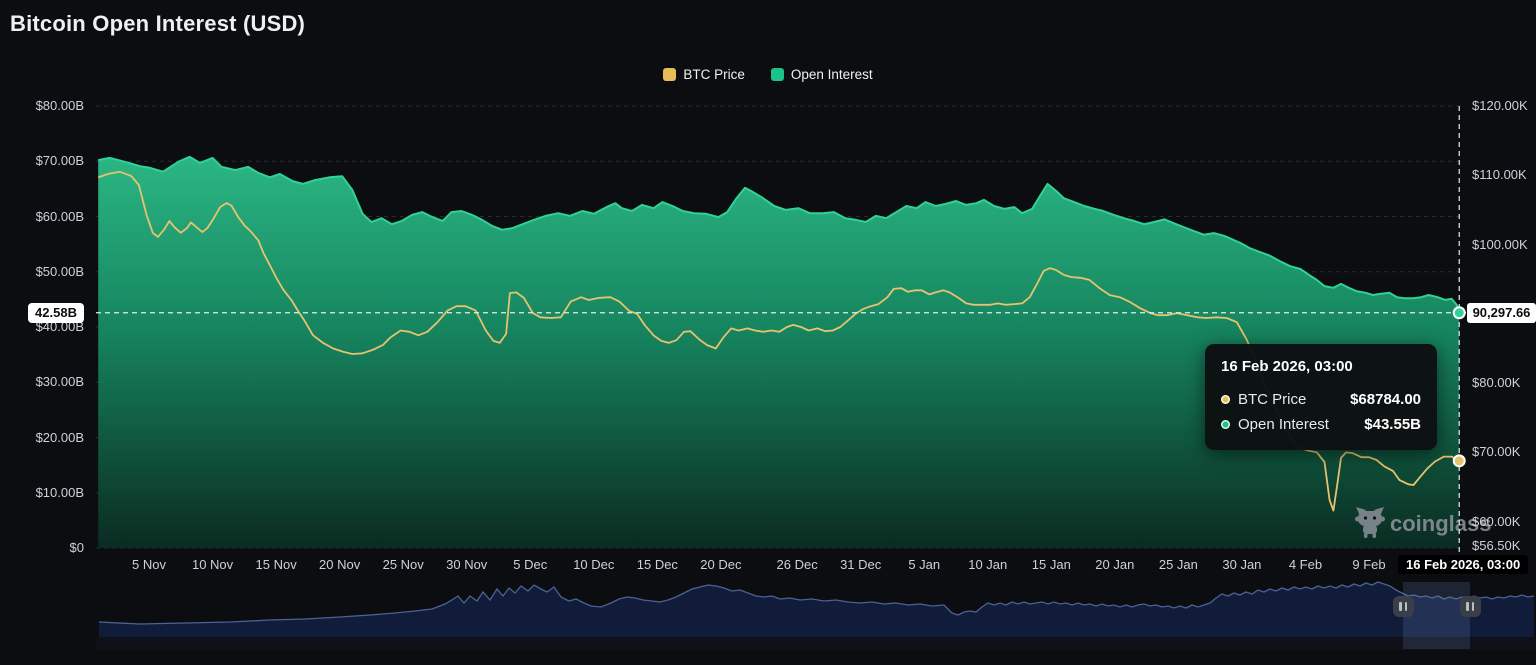  I want to click on btc-price-dot-icon, so click(1225, 399).